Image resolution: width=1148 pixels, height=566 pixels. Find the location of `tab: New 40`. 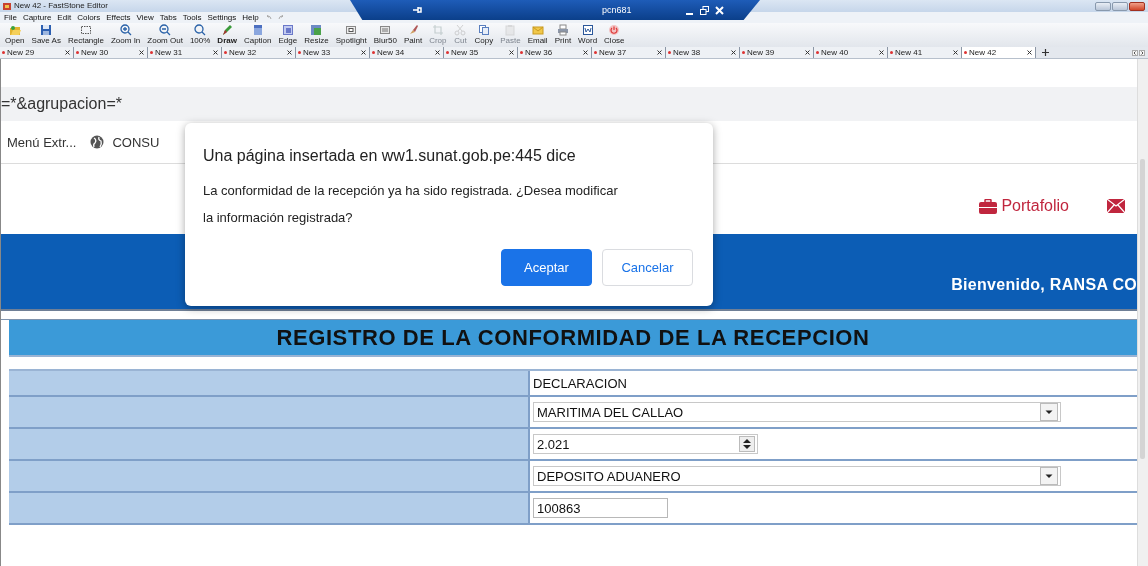

tab: New 40 is located at coordinates (851, 52).